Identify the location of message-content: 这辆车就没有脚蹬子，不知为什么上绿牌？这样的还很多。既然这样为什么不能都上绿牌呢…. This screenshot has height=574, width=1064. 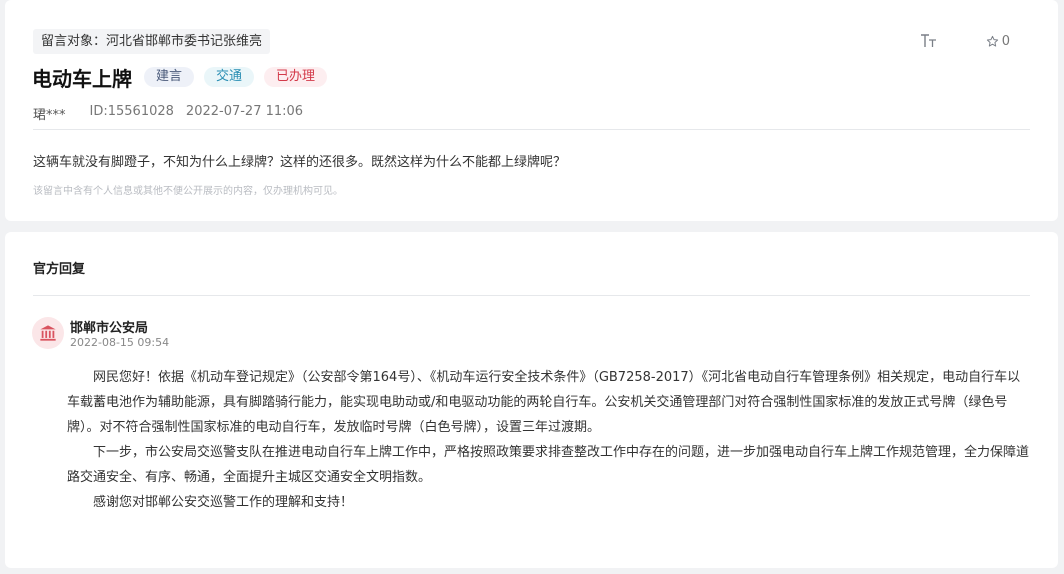
(300, 162).